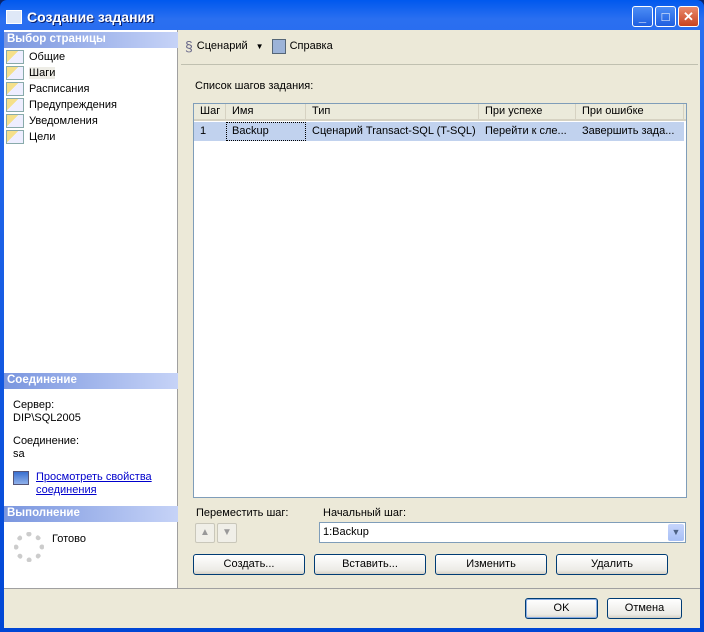  What do you see at coordinates (311, 46) in the screenshot?
I see `help-button: Справка` at bounding box center [311, 46].